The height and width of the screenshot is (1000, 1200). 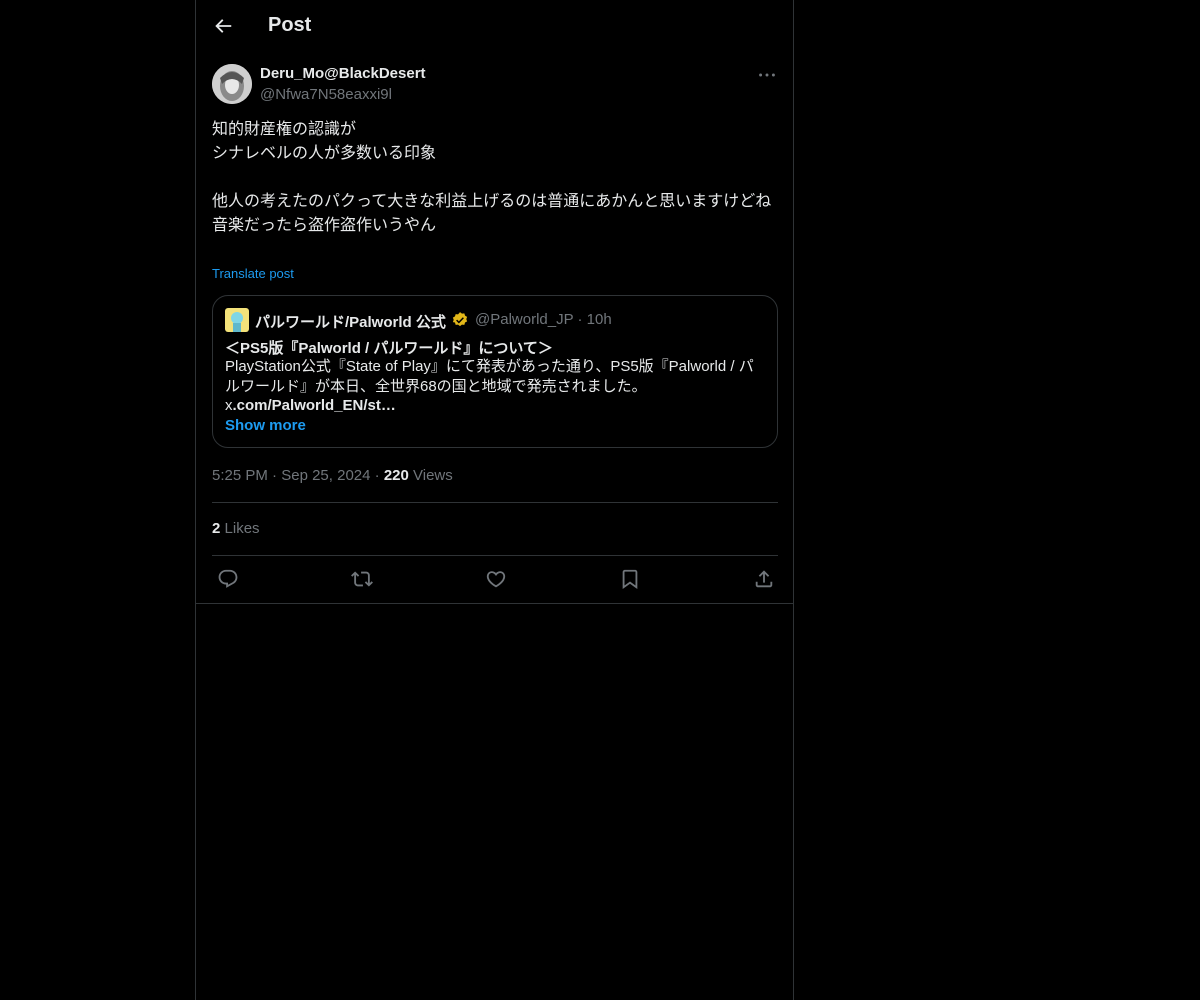 What do you see at coordinates (764, 579) in the screenshot?
I see `share-icon` at bounding box center [764, 579].